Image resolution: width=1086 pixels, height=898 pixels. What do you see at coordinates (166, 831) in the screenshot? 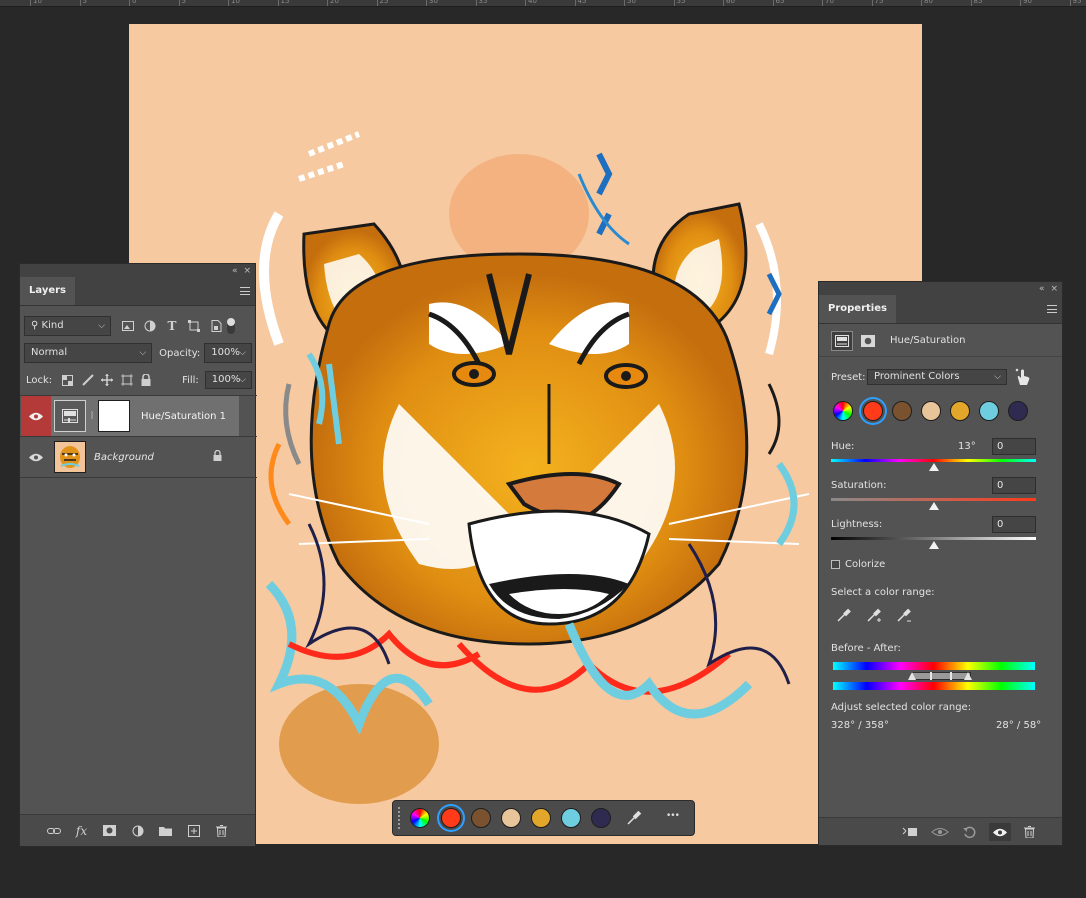
I see `new-group-folder-icon` at bounding box center [166, 831].